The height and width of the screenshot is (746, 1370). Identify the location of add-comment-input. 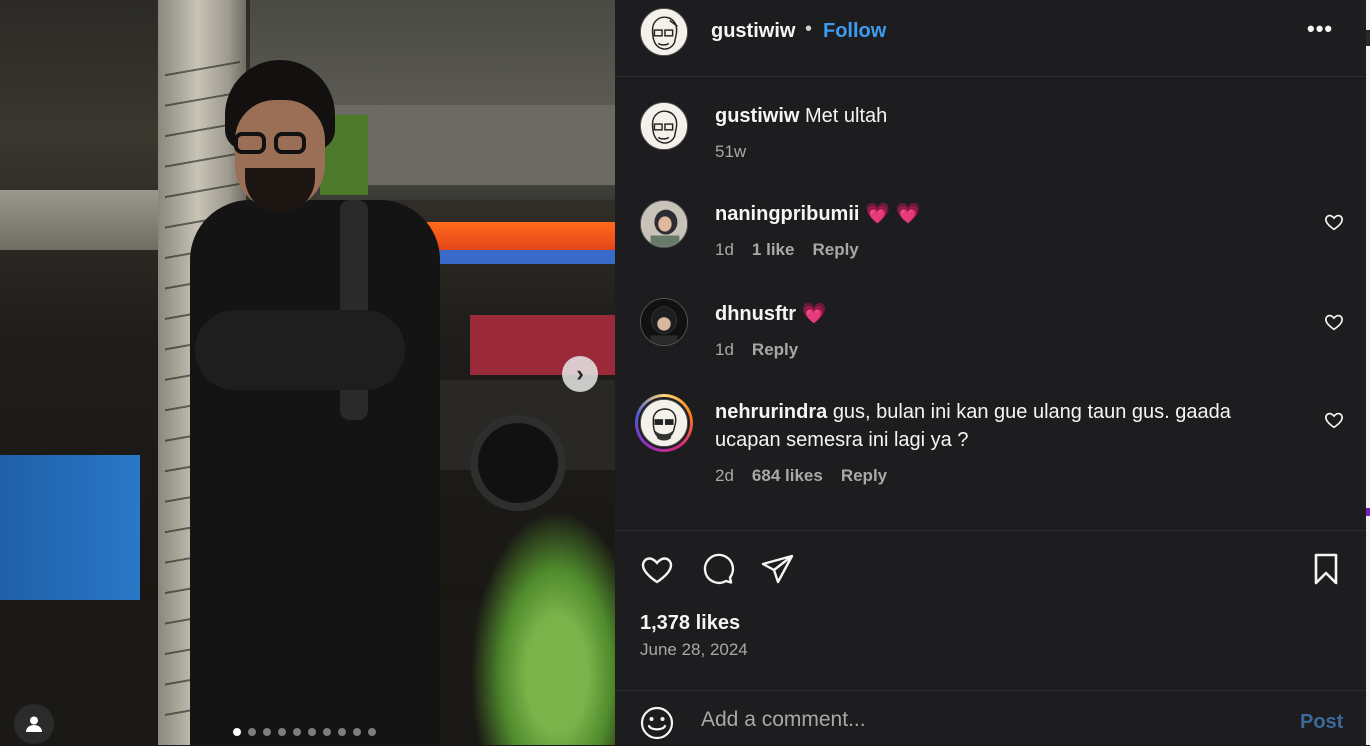
(981, 720).